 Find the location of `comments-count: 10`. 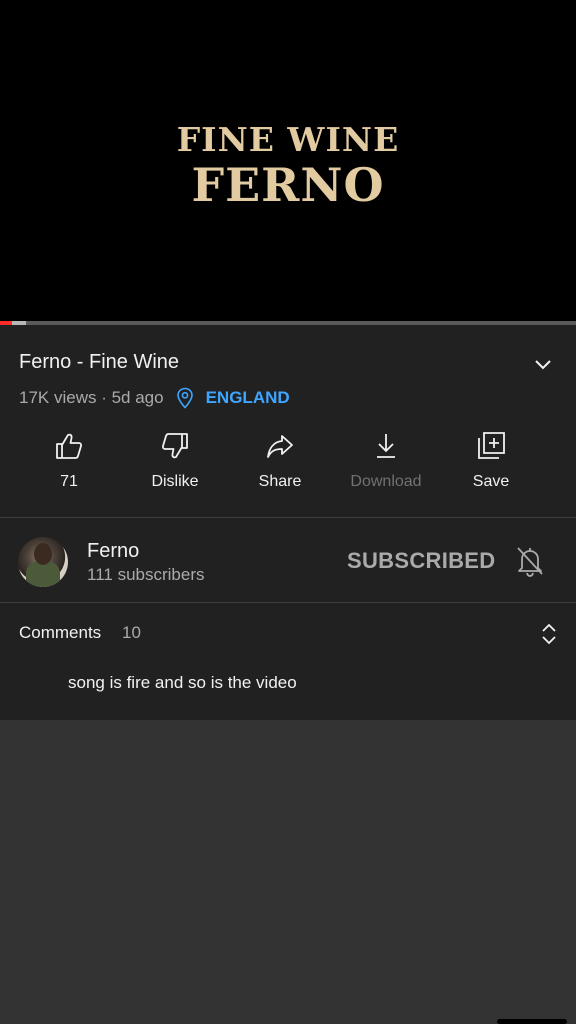

comments-count: 10 is located at coordinates (131, 632).